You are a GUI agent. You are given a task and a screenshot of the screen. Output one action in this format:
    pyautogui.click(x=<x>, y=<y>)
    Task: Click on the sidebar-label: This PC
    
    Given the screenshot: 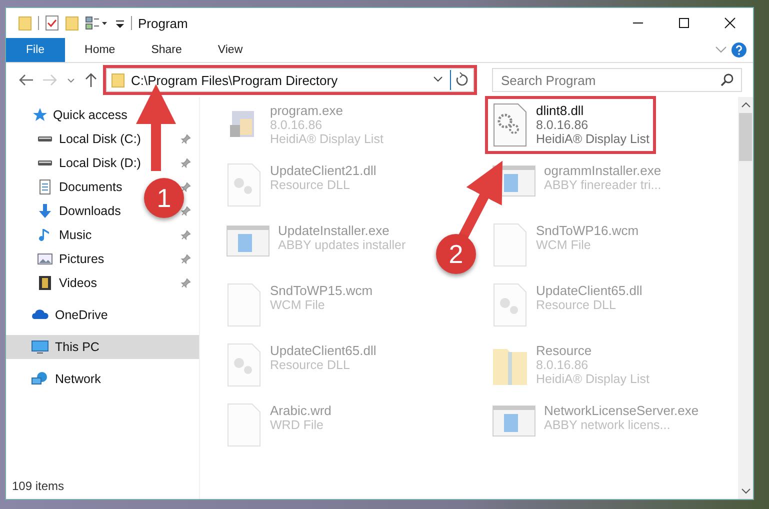 What is the action you would take?
    pyautogui.click(x=77, y=347)
    